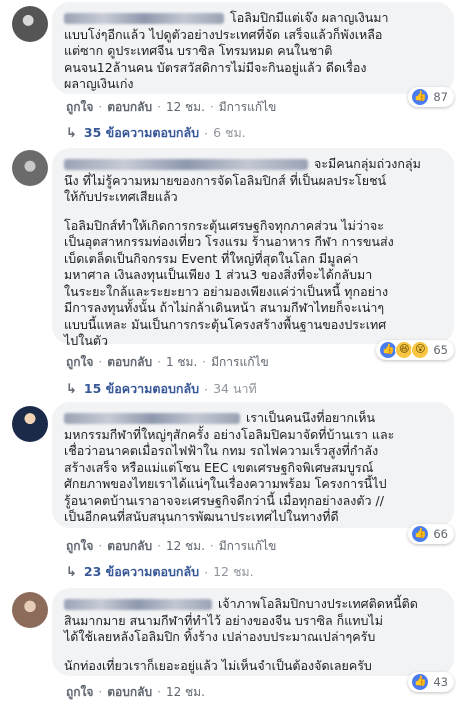 Image resolution: width=470 pixels, height=702 pixels. I want to click on reaction-count-badge: 👍 66, so click(431, 534).